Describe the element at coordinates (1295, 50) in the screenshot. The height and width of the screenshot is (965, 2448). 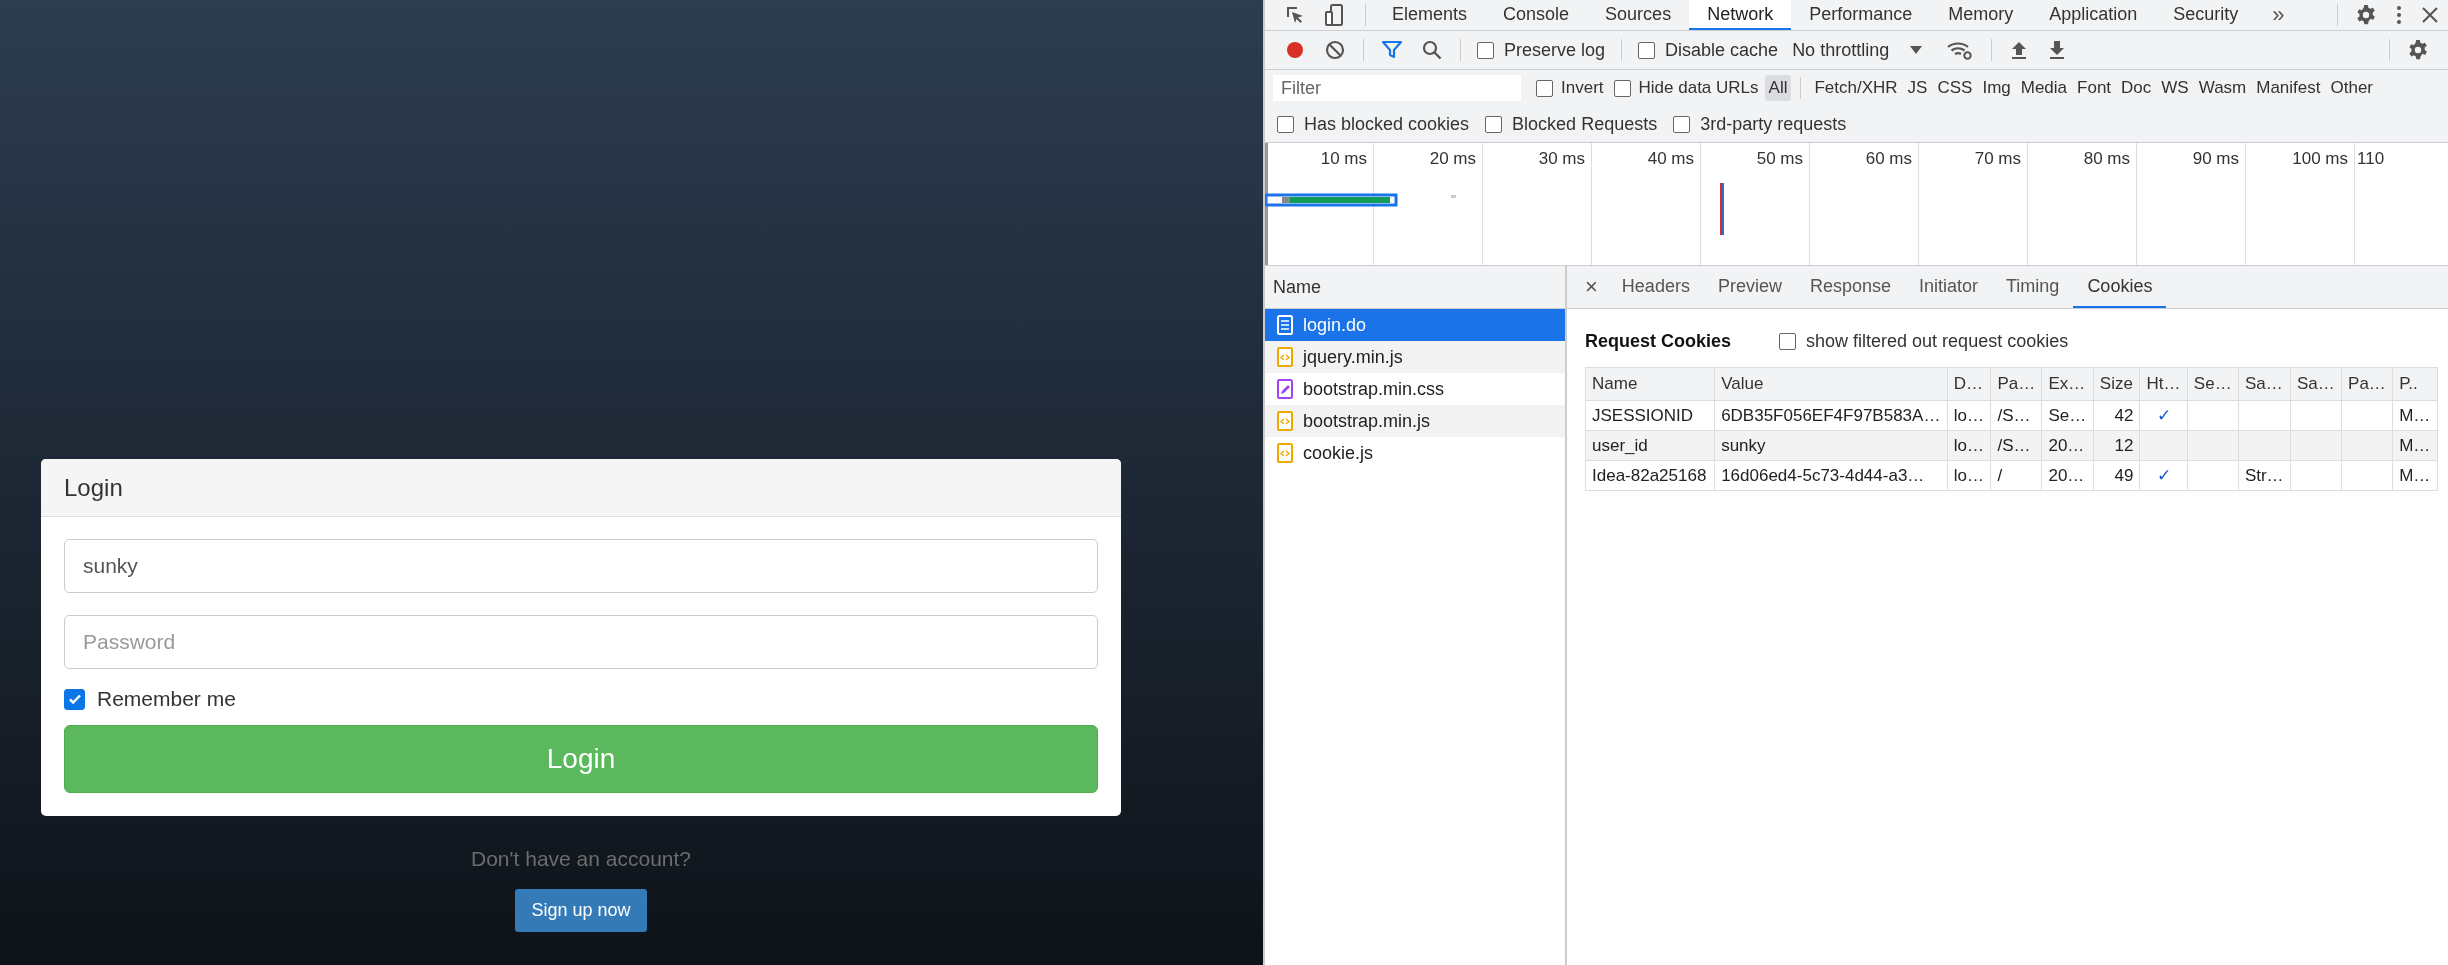
I see `record-icon` at that location.